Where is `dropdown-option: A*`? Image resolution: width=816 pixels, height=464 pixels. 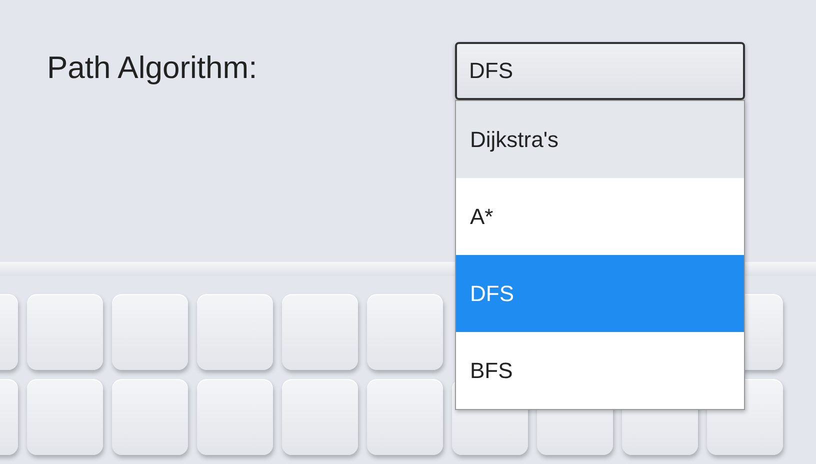 dropdown-option: A* is located at coordinates (600, 216).